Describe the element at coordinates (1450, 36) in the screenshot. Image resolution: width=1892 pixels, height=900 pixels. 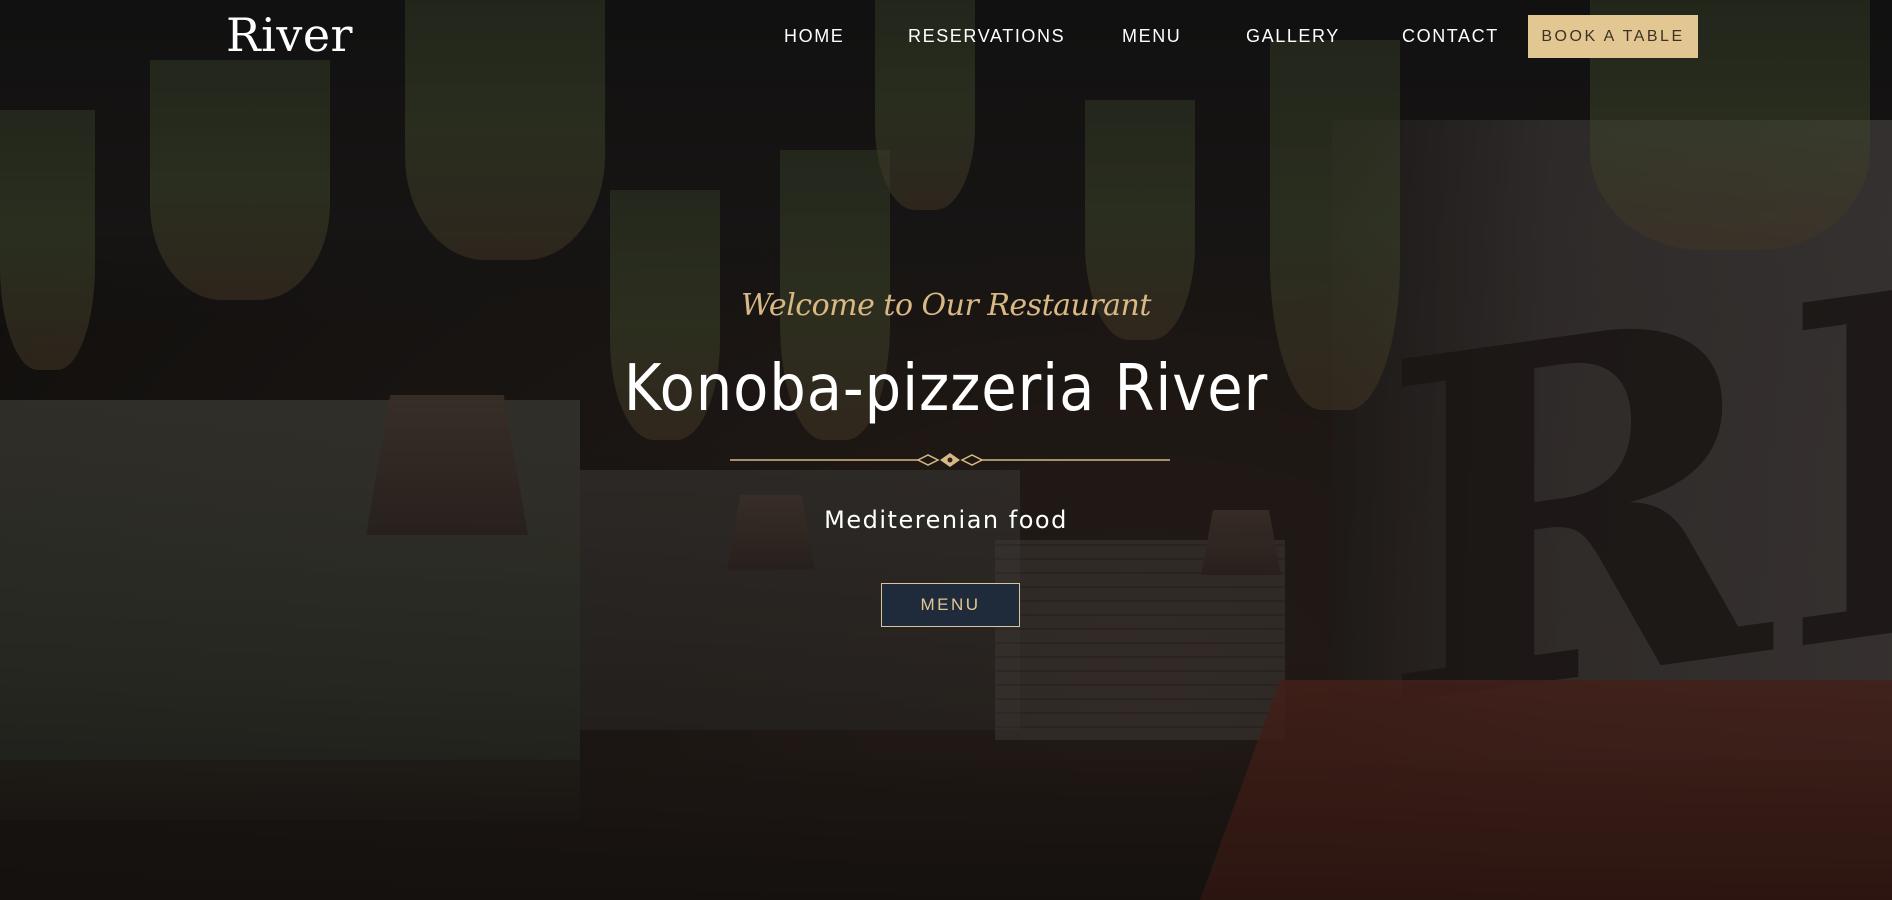
I see `nav-link-contact: CONTACT` at that location.